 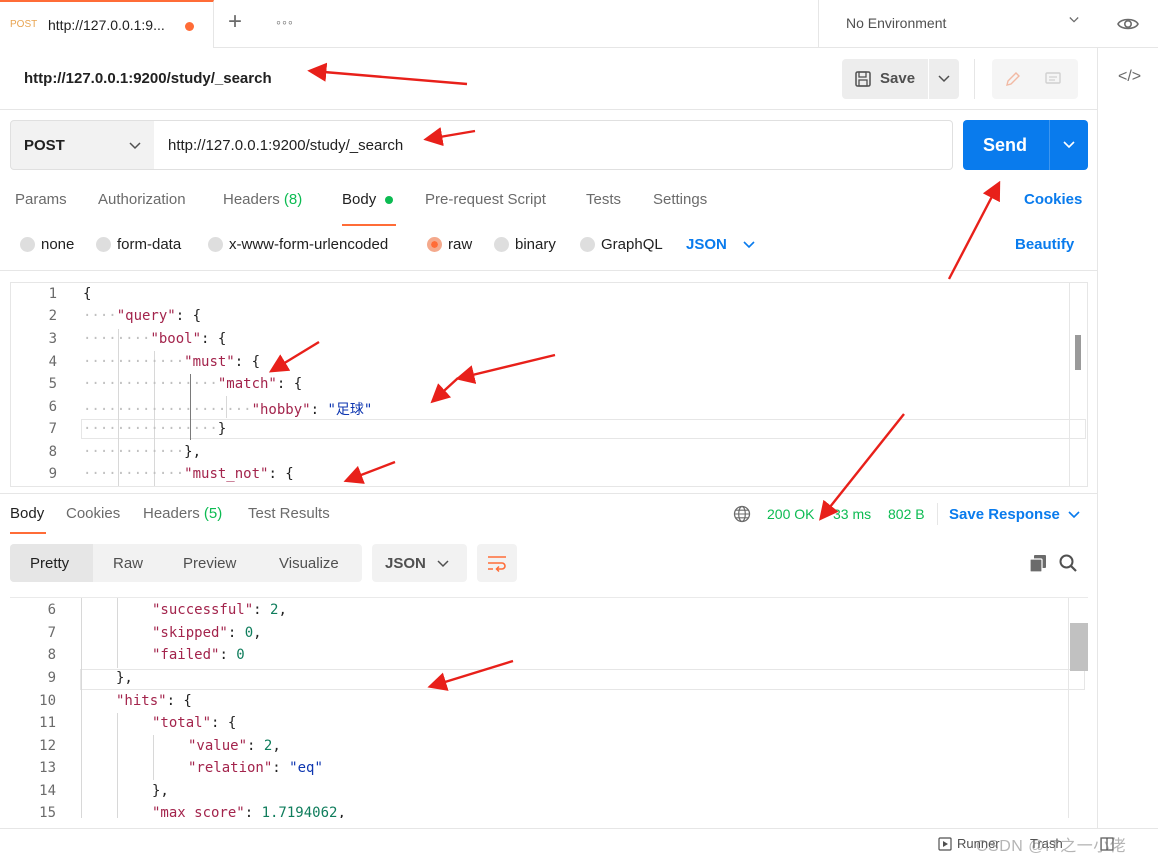 I want to click on comment-icon, so click(x=1053, y=79).